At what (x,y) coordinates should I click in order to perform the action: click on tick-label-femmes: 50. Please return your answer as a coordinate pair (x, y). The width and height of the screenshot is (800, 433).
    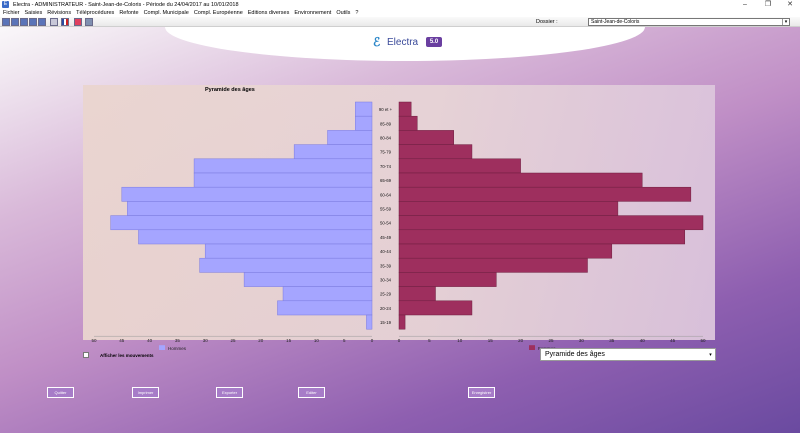
    Looking at the image, I should click on (703, 340).